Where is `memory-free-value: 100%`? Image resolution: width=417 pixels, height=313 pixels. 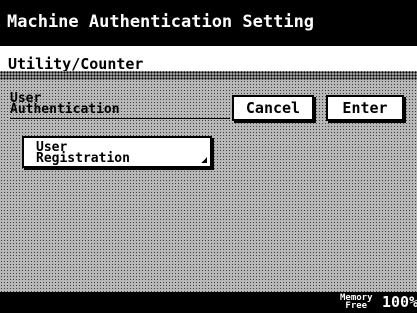
memory-free-value: 100% is located at coordinates (399, 302).